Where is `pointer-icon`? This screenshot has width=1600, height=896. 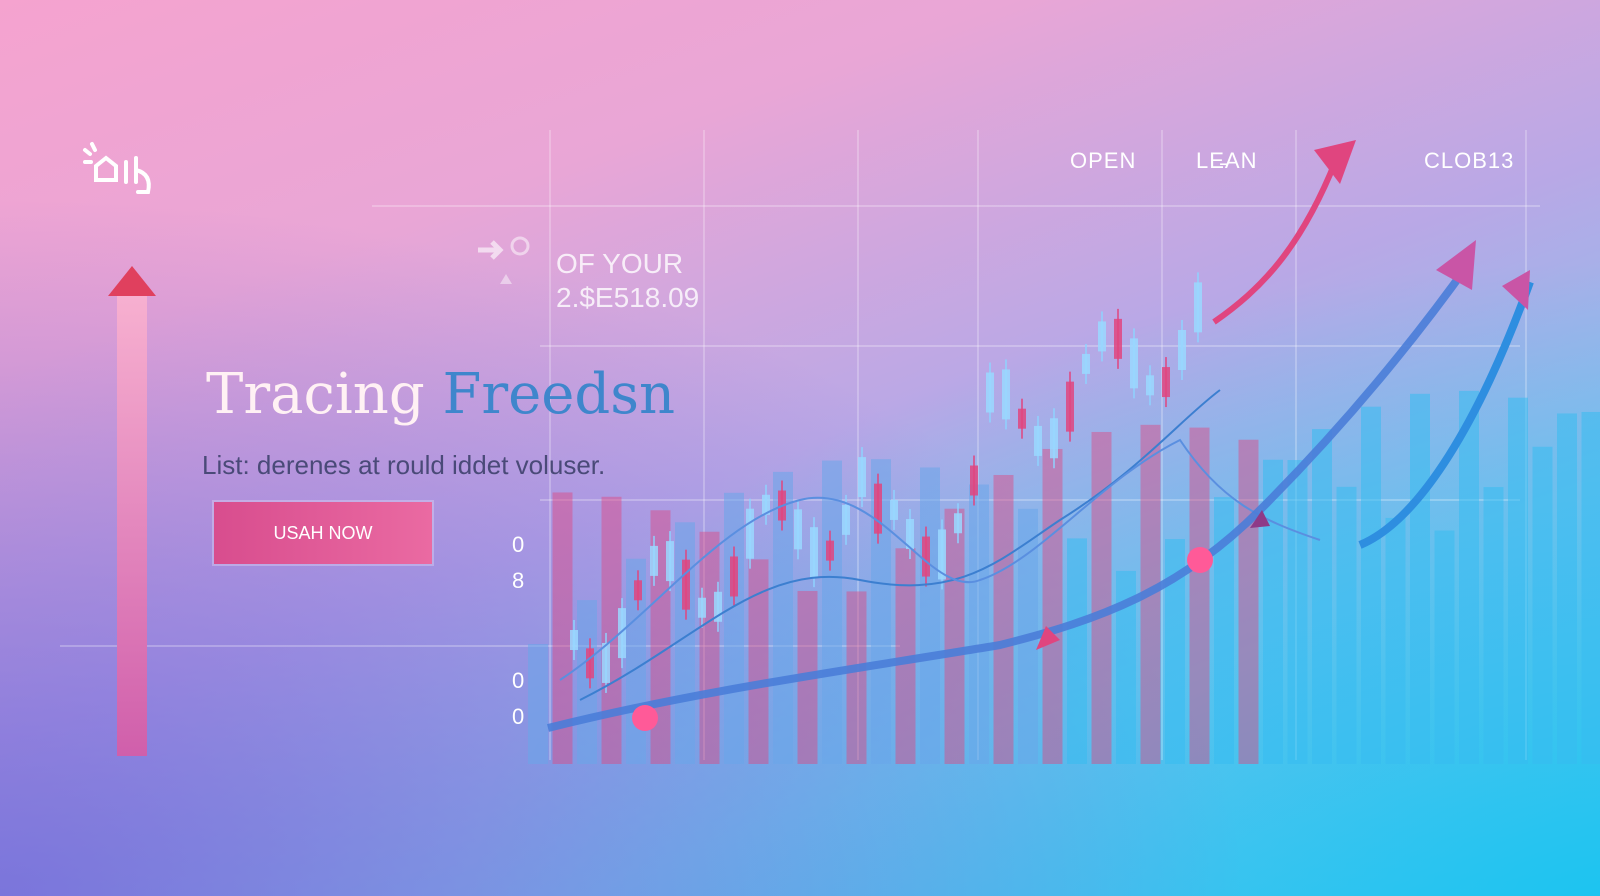 pointer-icon is located at coordinates (504, 260).